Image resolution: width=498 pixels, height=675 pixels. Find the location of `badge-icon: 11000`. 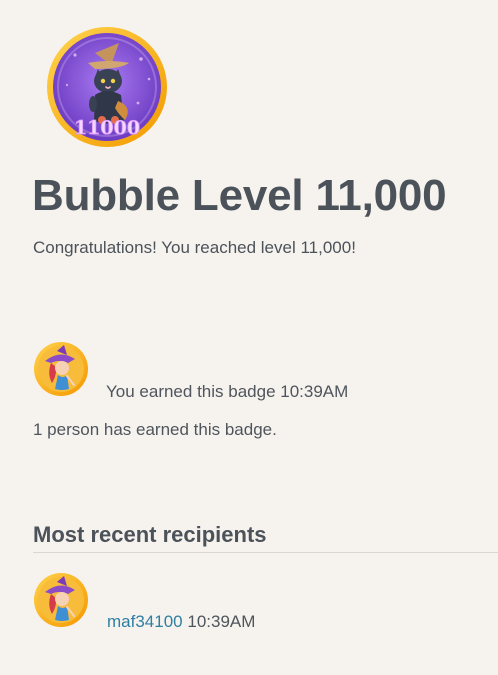

badge-icon: 11000 is located at coordinates (107, 87).